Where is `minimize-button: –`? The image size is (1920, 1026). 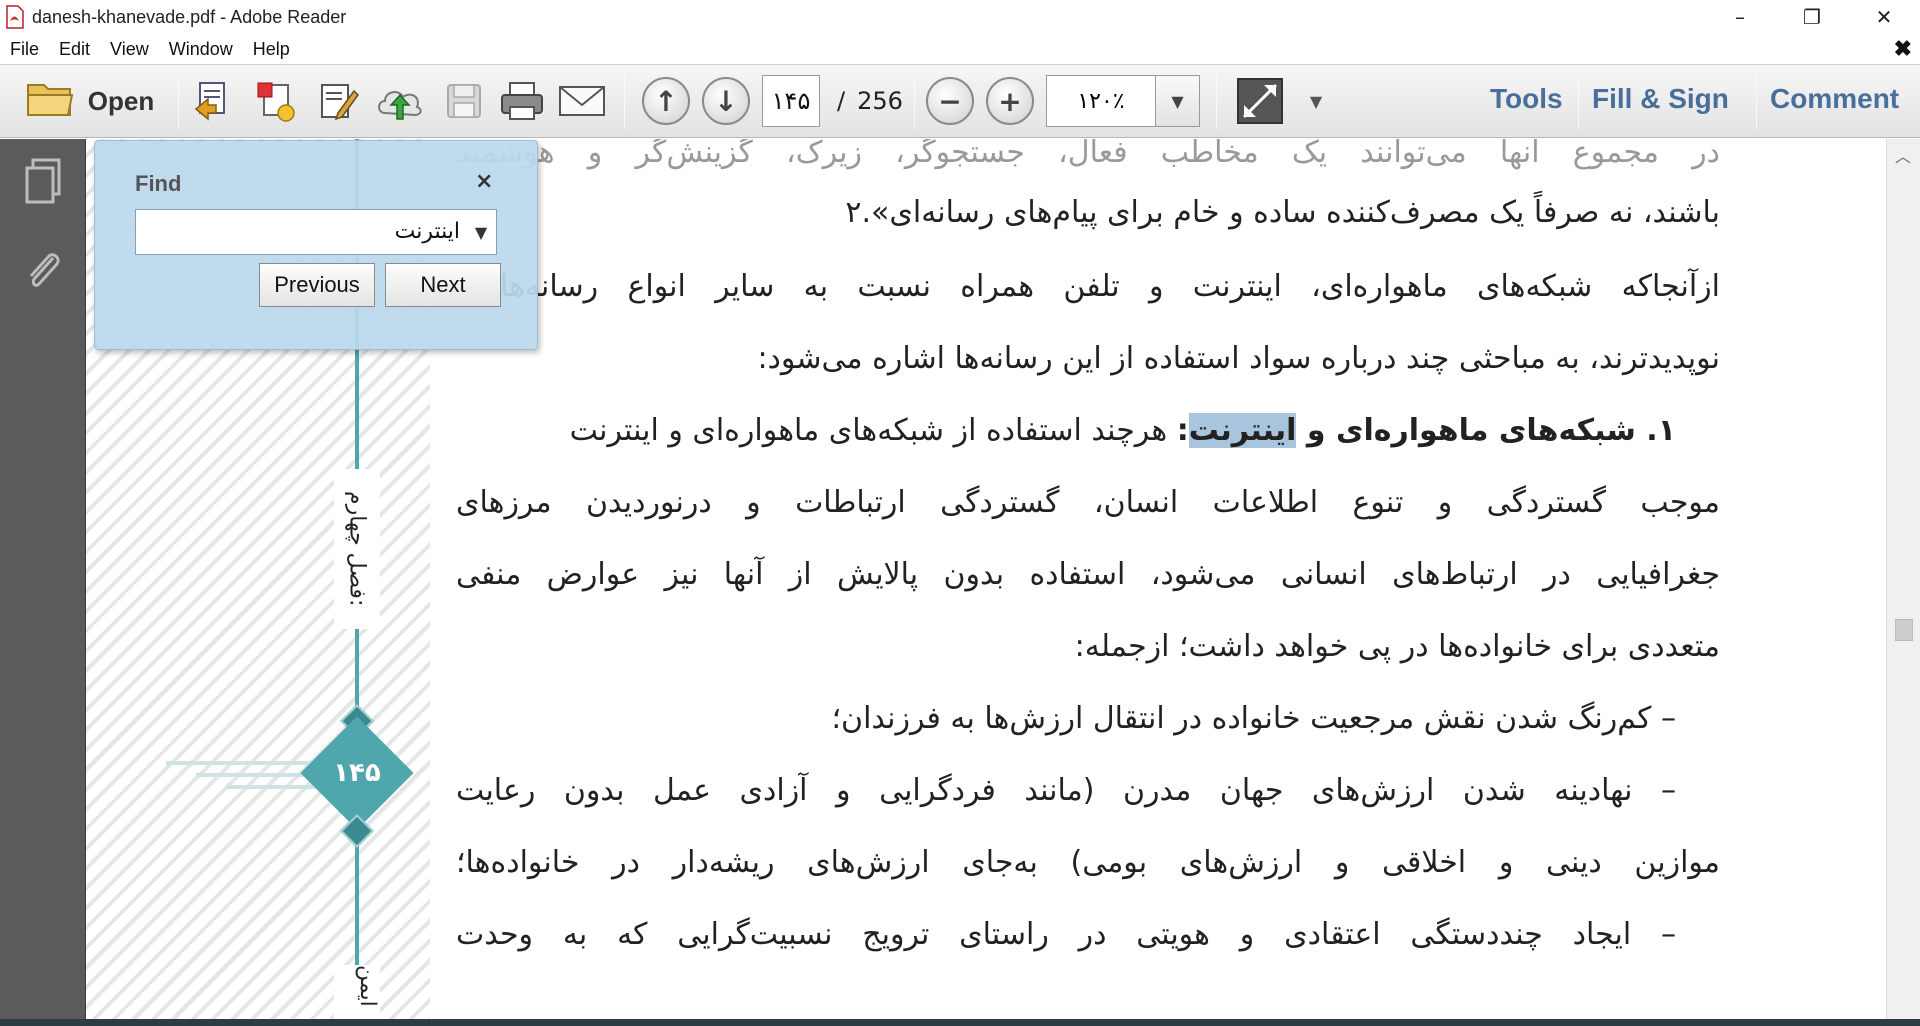 minimize-button: – is located at coordinates (1740, 17).